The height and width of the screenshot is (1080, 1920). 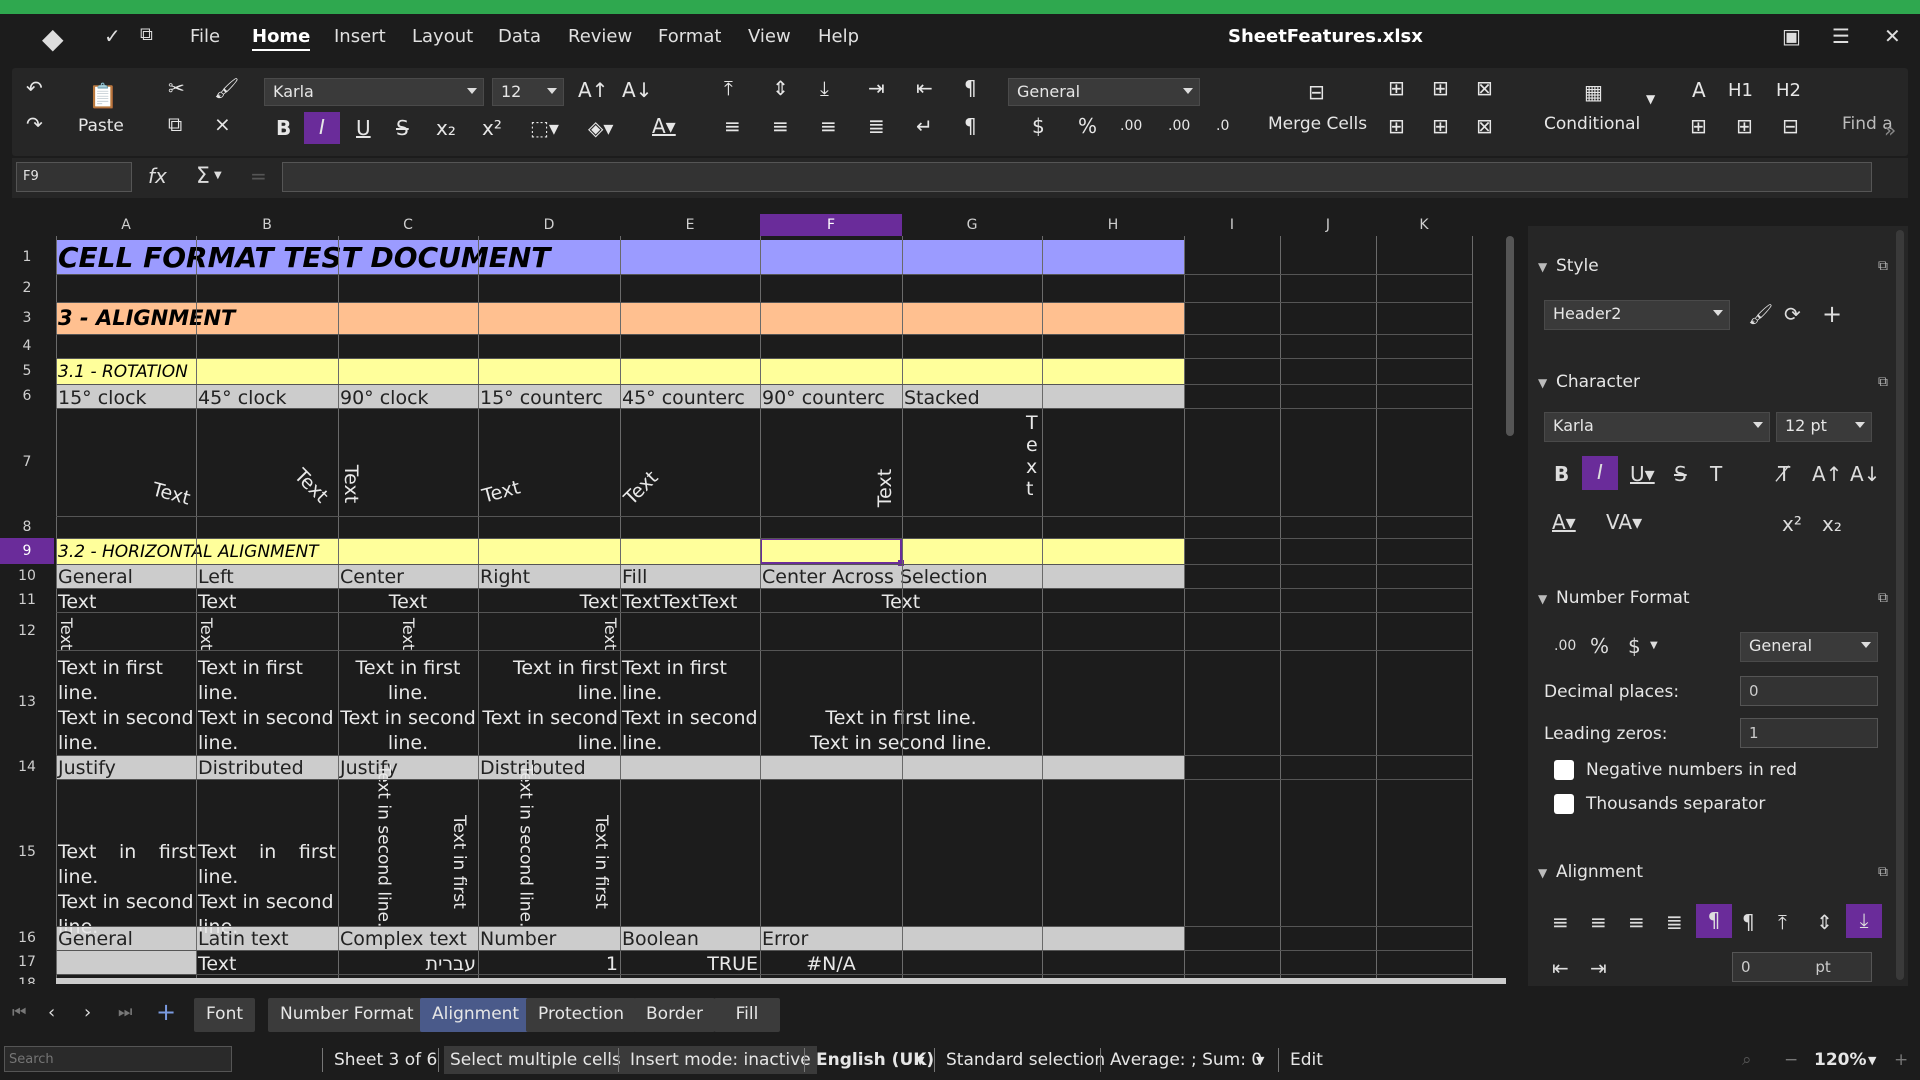 I want to click on negative-red-checkbox, so click(x=1564, y=770).